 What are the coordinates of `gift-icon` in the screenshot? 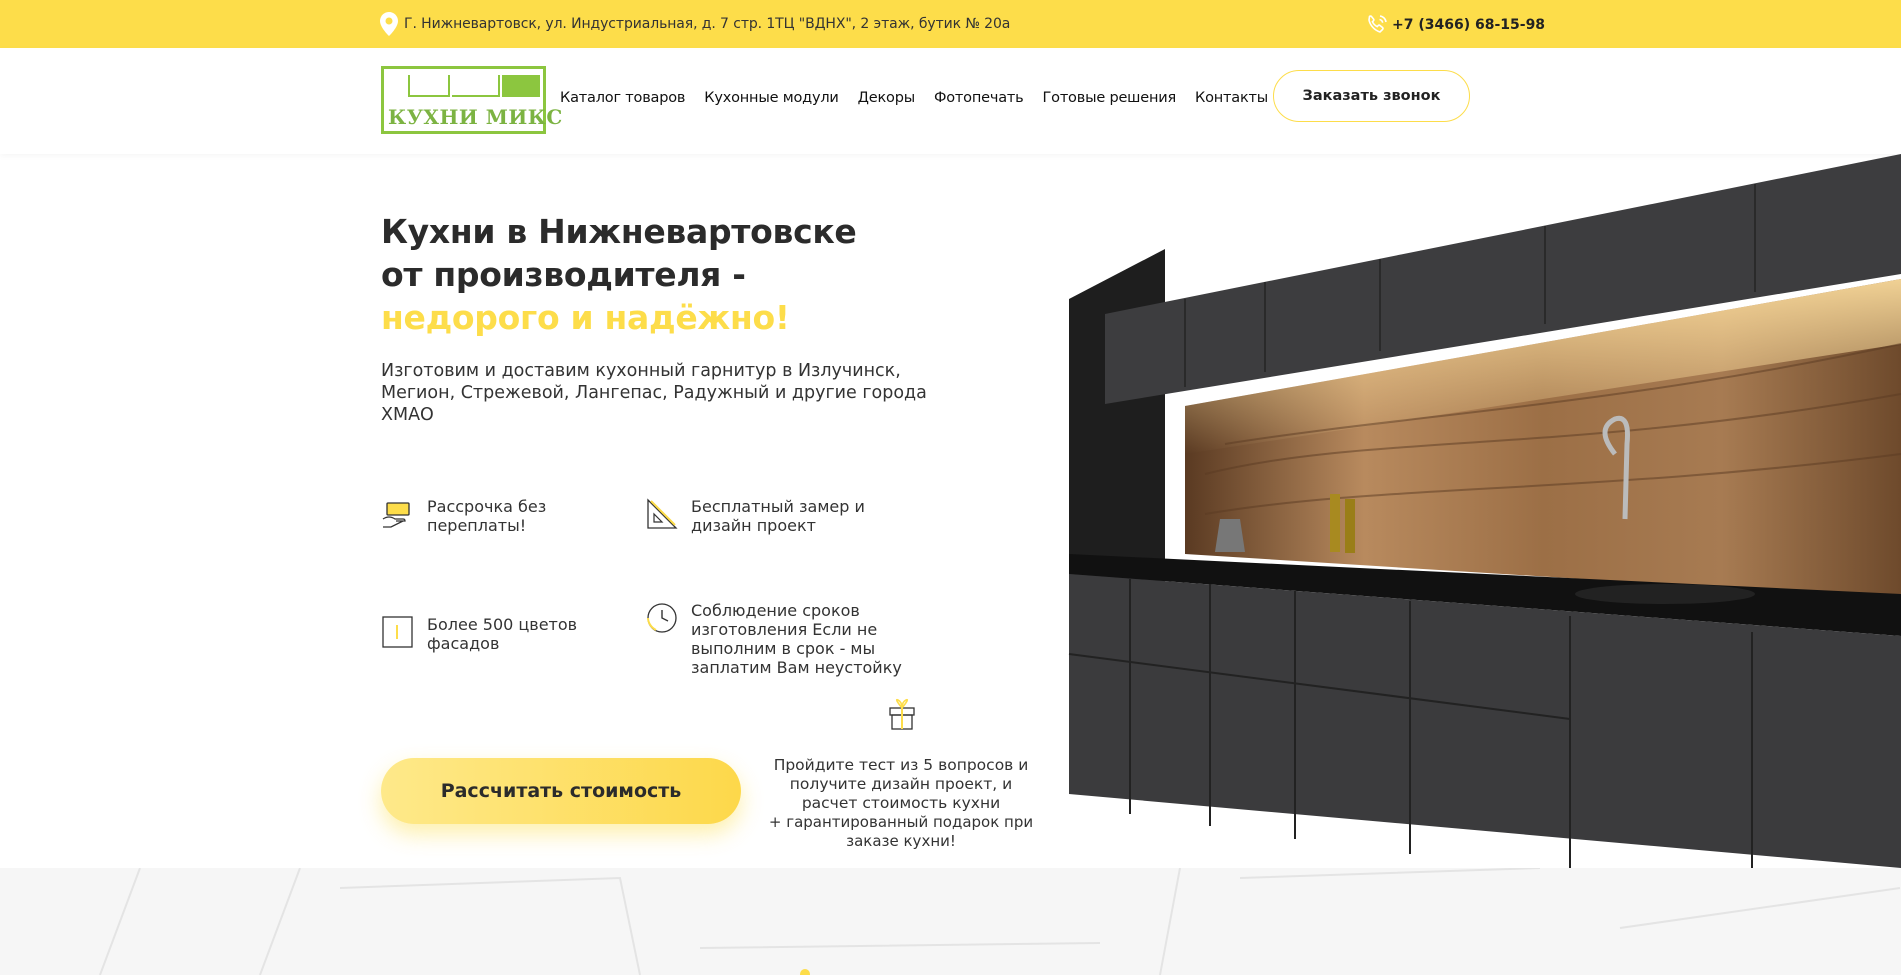 It's located at (902, 714).